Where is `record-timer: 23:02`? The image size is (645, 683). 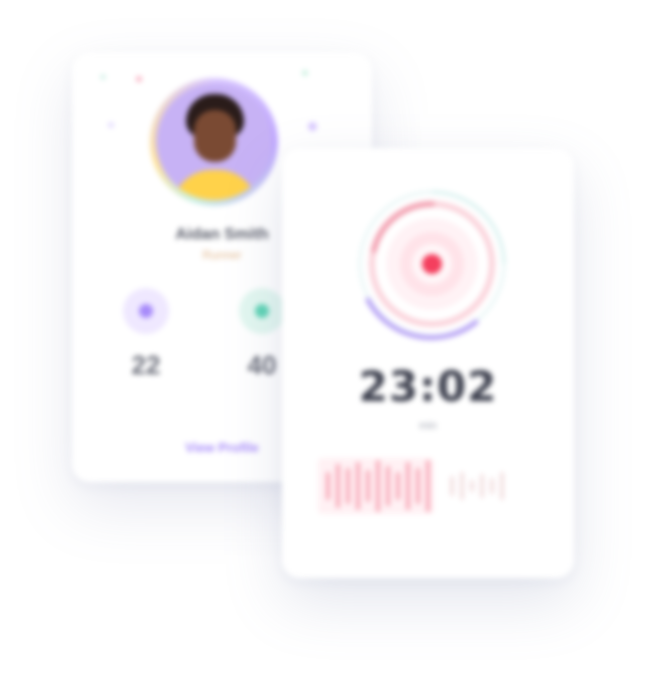 record-timer: 23:02 is located at coordinates (428, 386).